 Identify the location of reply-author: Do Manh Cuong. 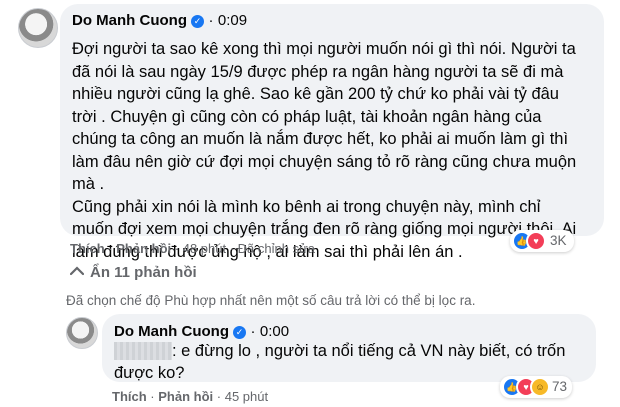
(171, 331).